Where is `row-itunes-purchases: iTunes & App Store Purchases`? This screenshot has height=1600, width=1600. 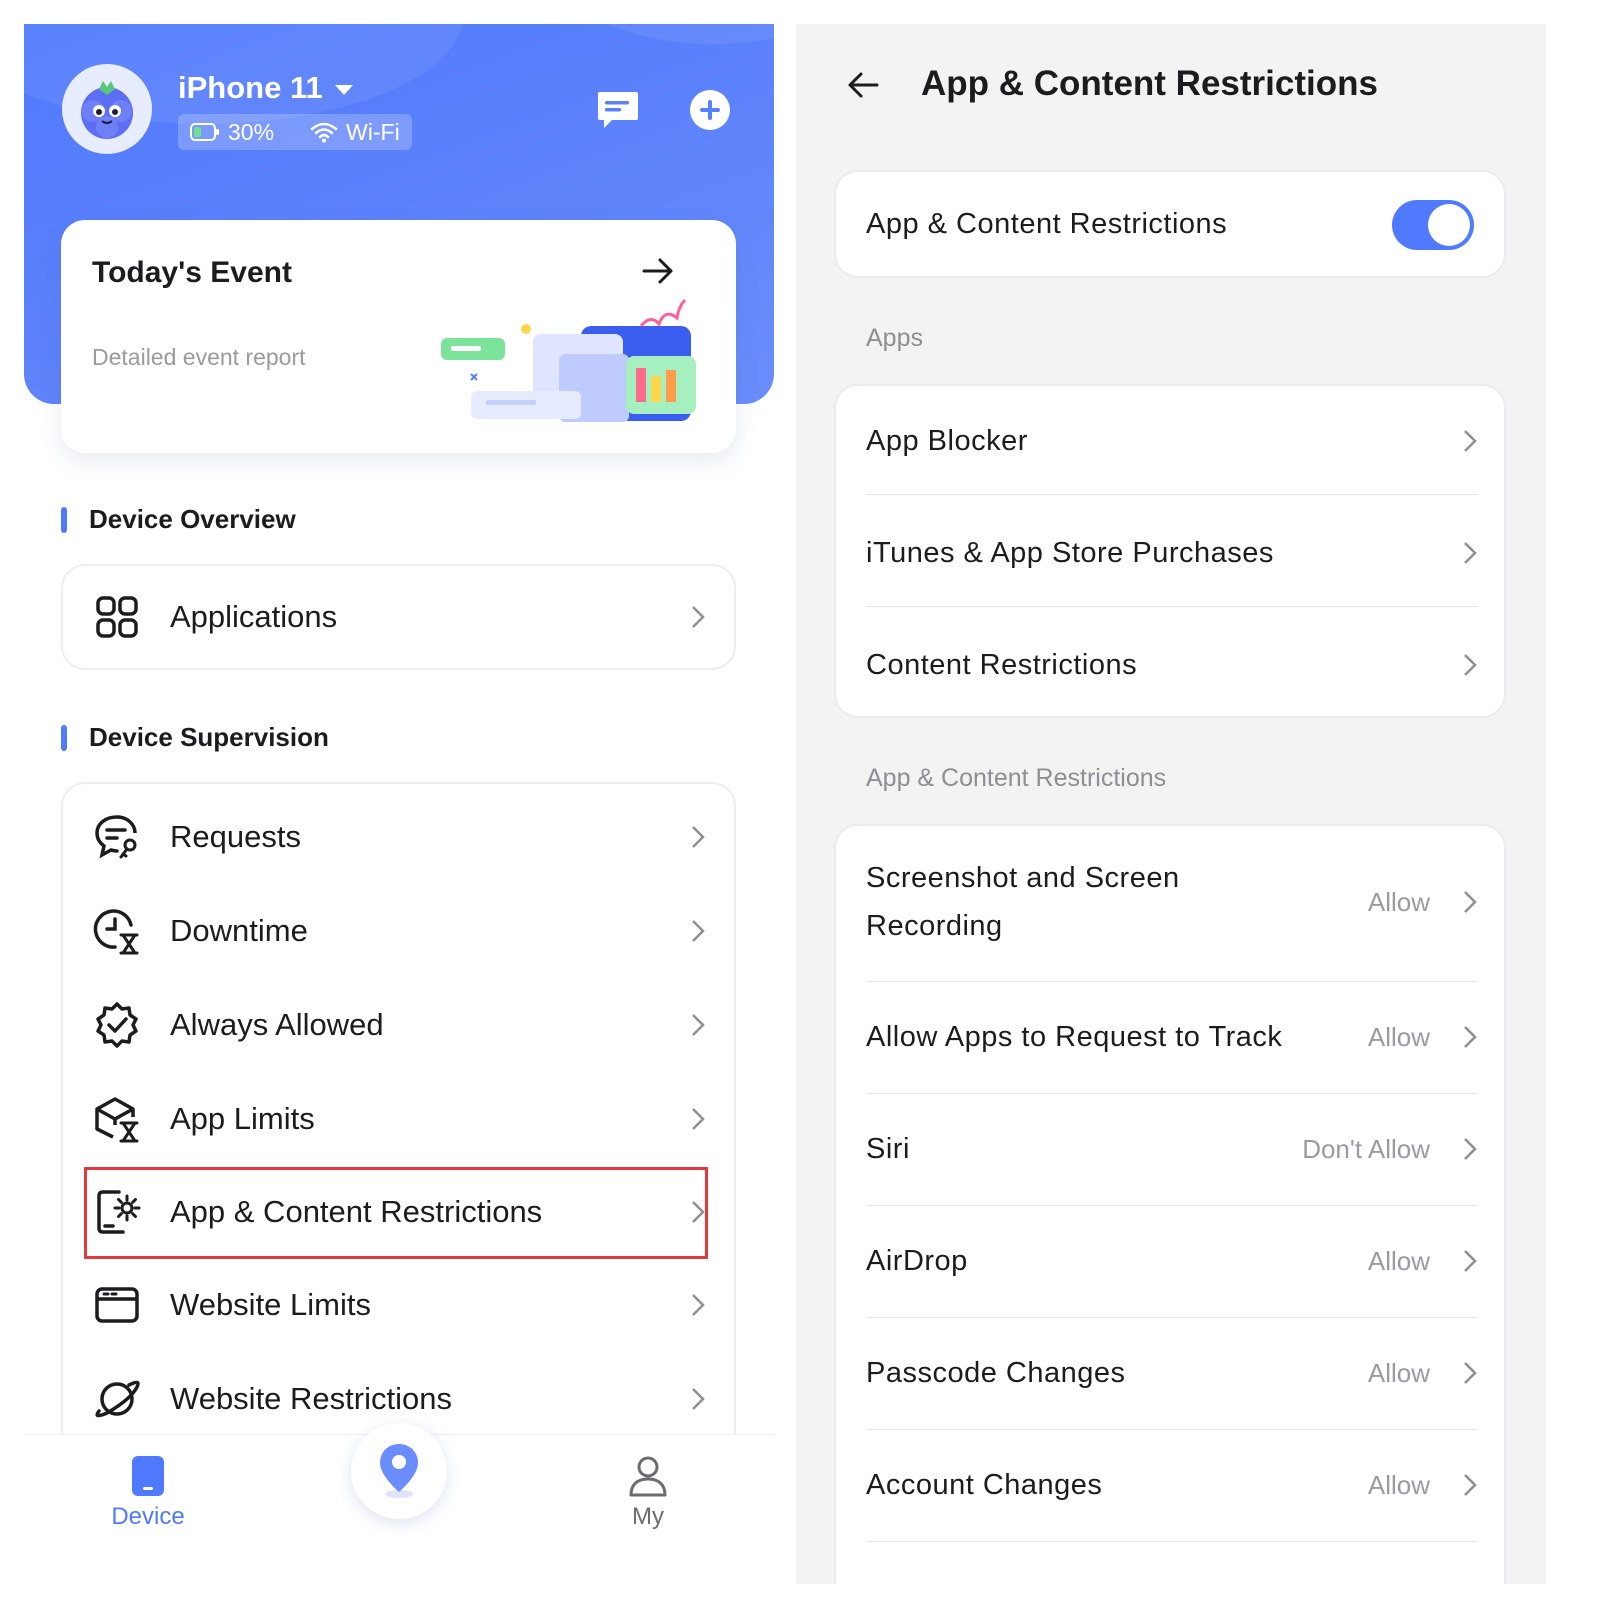
row-itunes-purchases: iTunes & App Store Purchases is located at coordinates (1172, 553).